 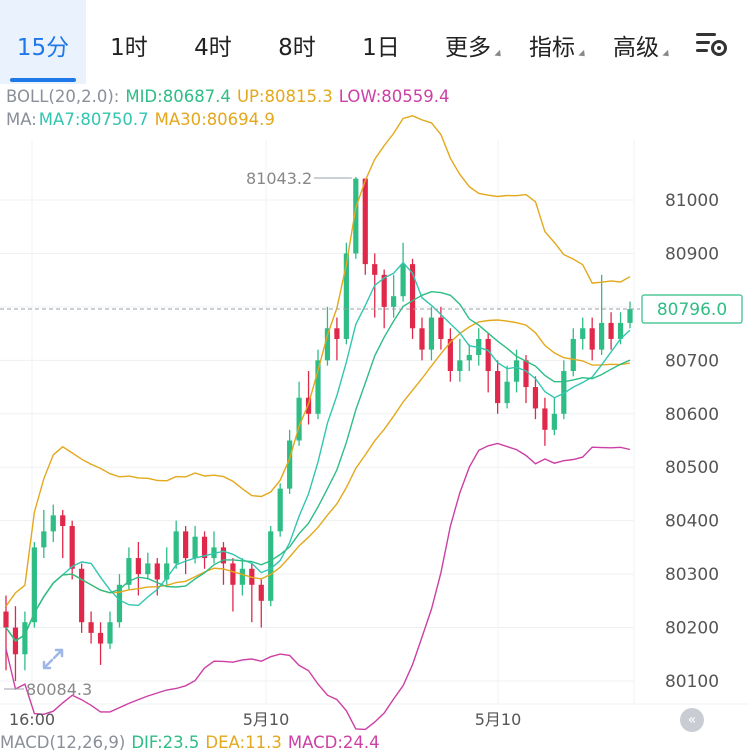 I want to click on price-tick-label: 80900, so click(x=692, y=254).